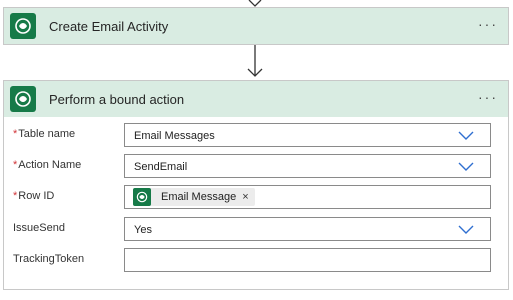  What do you see at coordinates (47, 165) in the screenshot?
I see `field-label: *Action Name` at bounding box center [47, 165].